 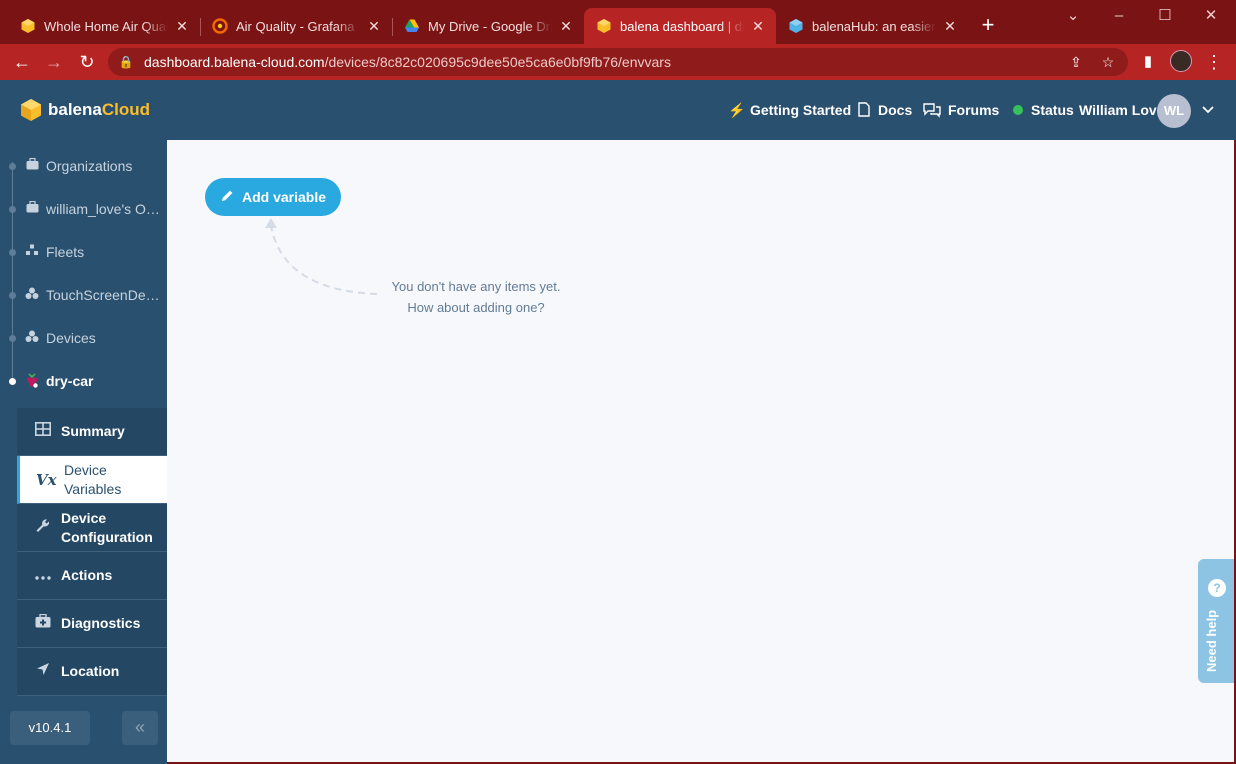 I want to click on browser-tab-4-active: balena dashboard | dry-car ✕, so click(x=680, y=26).